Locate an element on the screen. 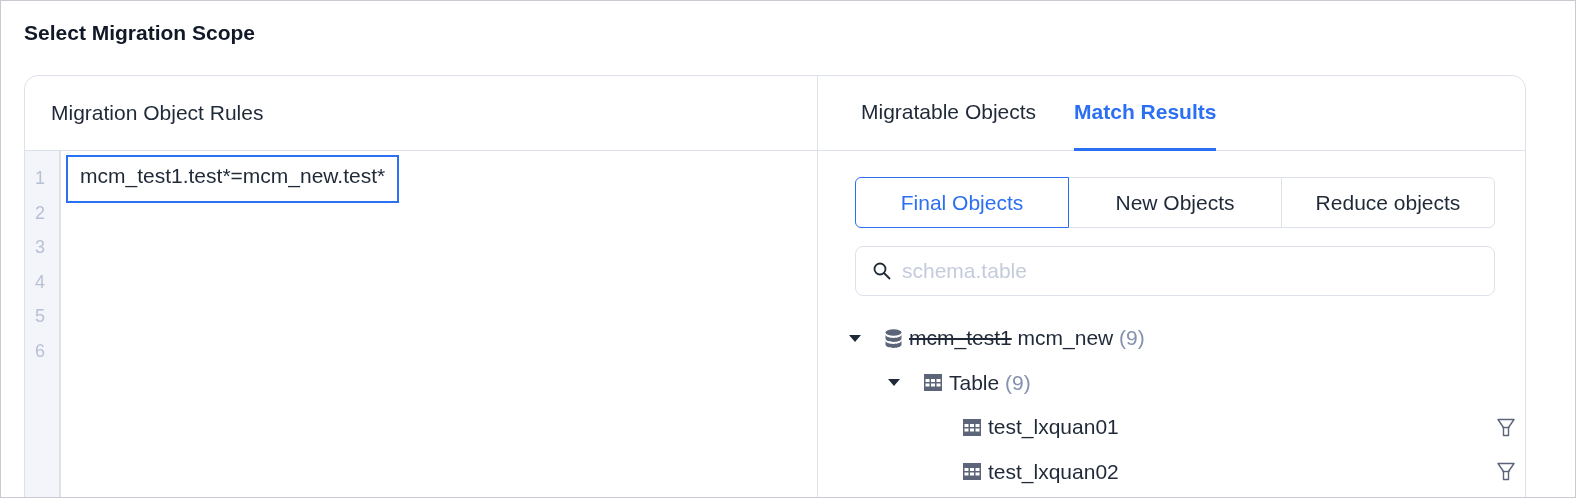  line-number: 2 is located at coordinates (40, 213).